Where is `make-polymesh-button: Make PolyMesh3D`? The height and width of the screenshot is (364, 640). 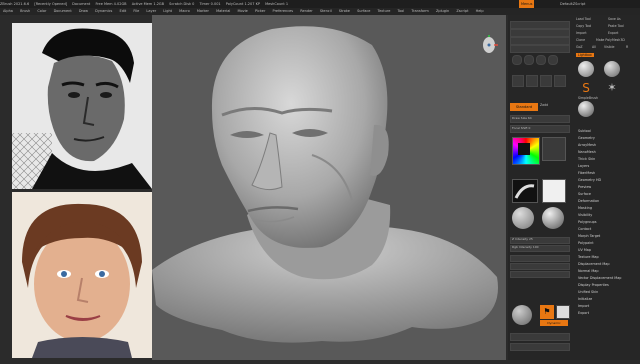
make-polymesh-button: Make PolyMesh3D is located at coordinates (610, 40).